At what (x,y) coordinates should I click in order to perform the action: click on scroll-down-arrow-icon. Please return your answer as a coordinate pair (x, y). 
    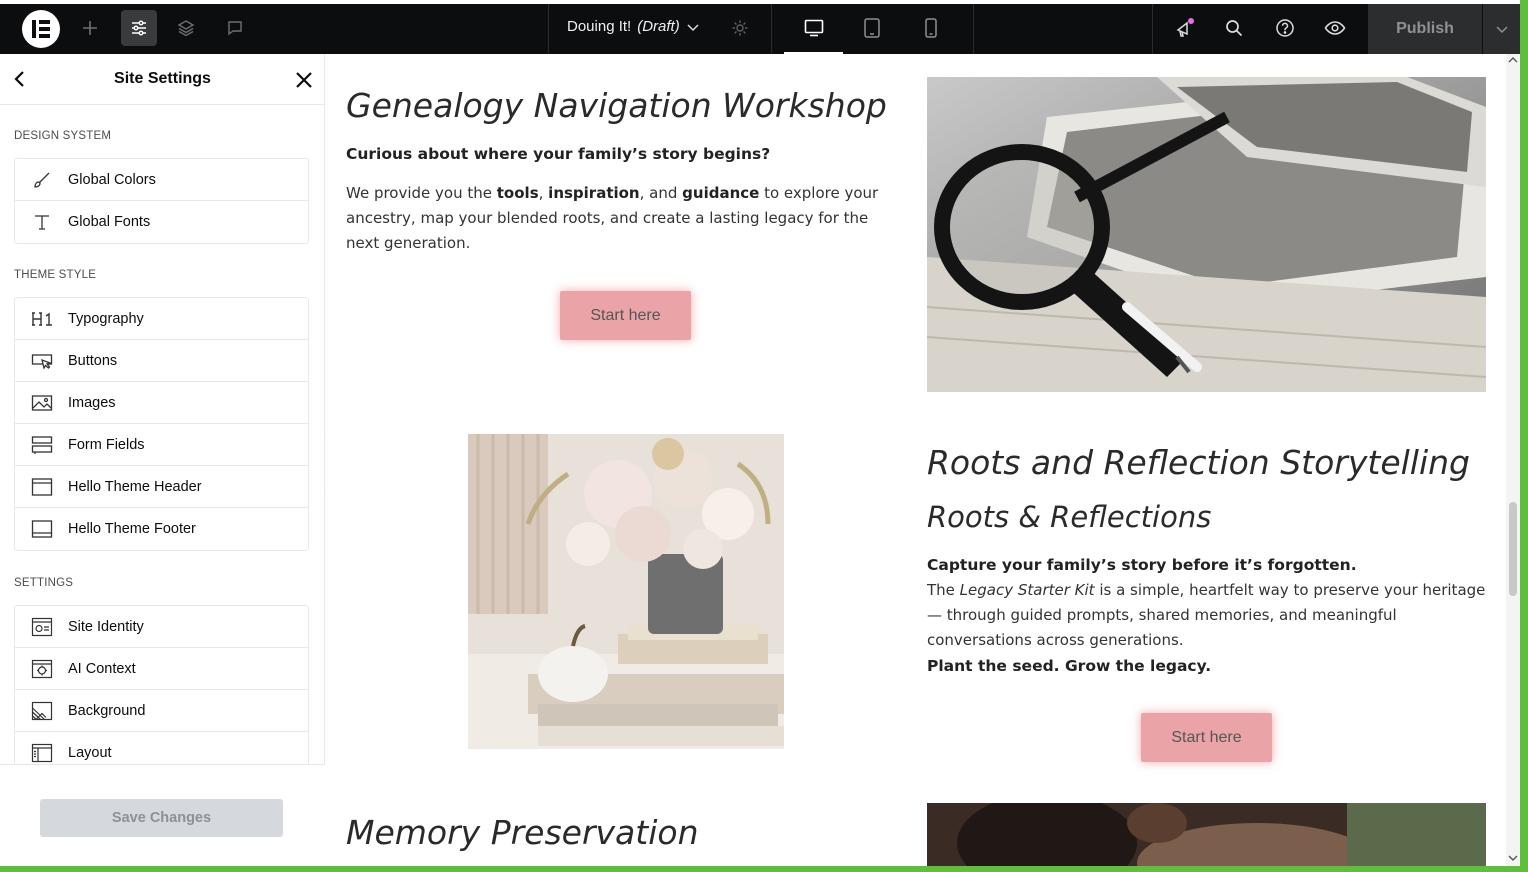
    Looking at the image, I should click on (1513, 858).